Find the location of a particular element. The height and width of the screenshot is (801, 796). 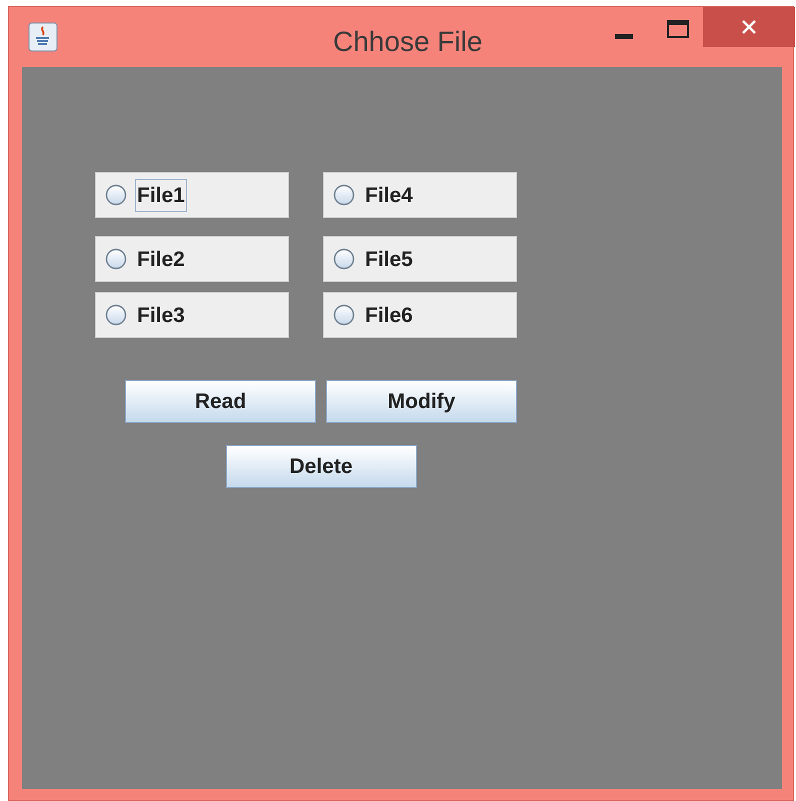

app-icon is located at coordinates (43, 37).